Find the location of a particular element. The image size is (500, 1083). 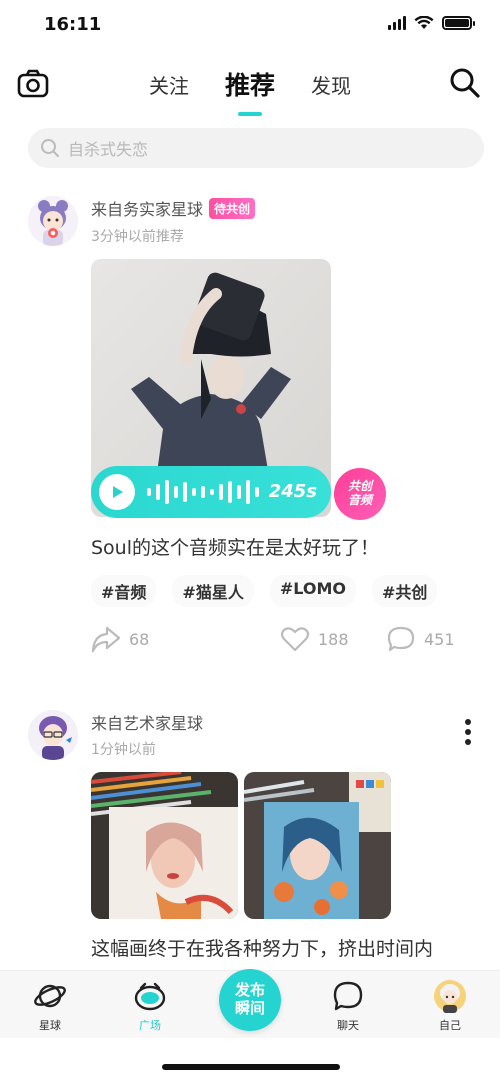

tab-follow: 关注 is located at coordinates (169, 81).